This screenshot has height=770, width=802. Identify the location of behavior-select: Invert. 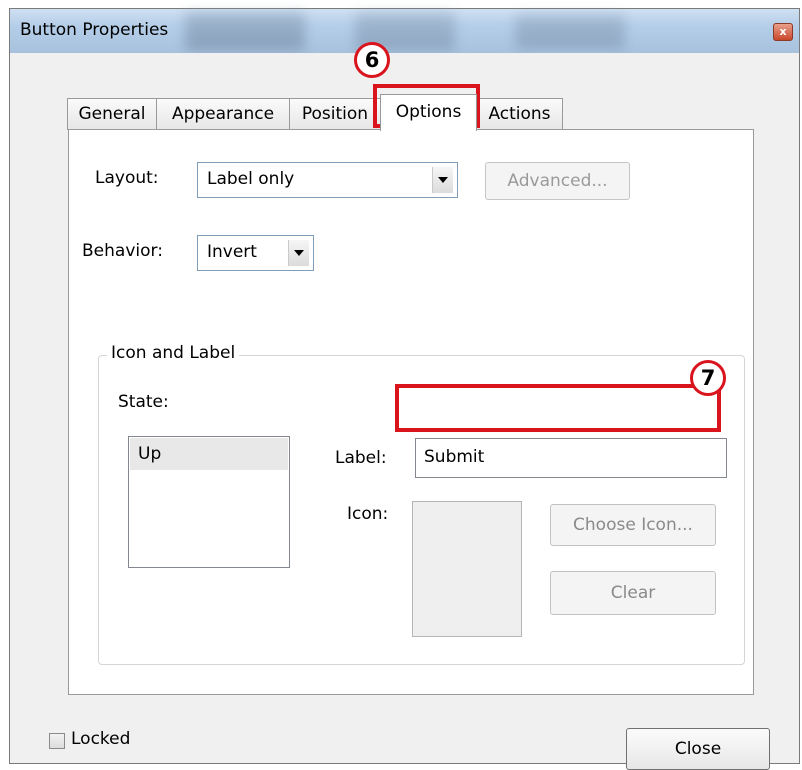
(255, 253).